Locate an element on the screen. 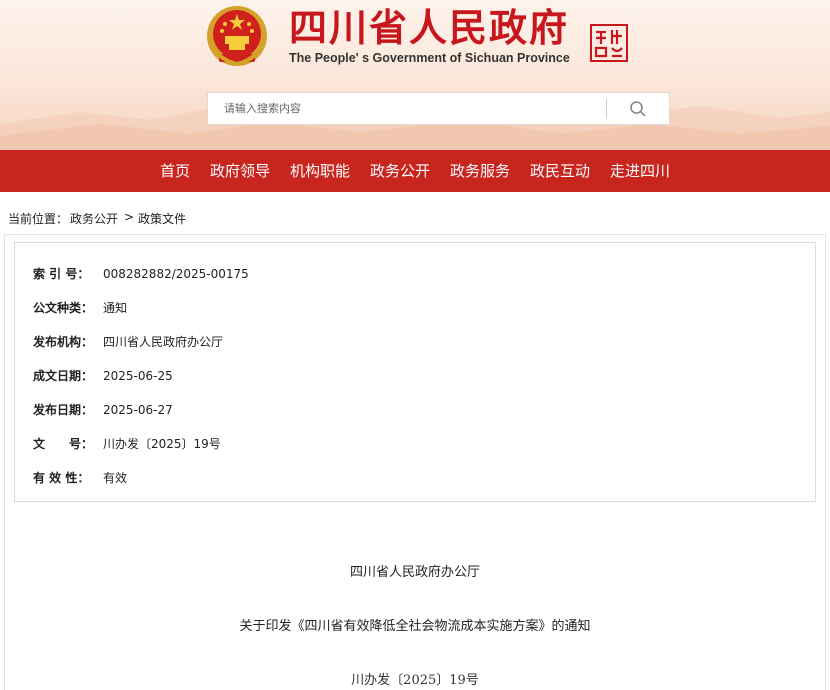 Image resolution: width=830 pixels, height=690 pixels. meta-value: 通知 is located at coordinates (115, 308).